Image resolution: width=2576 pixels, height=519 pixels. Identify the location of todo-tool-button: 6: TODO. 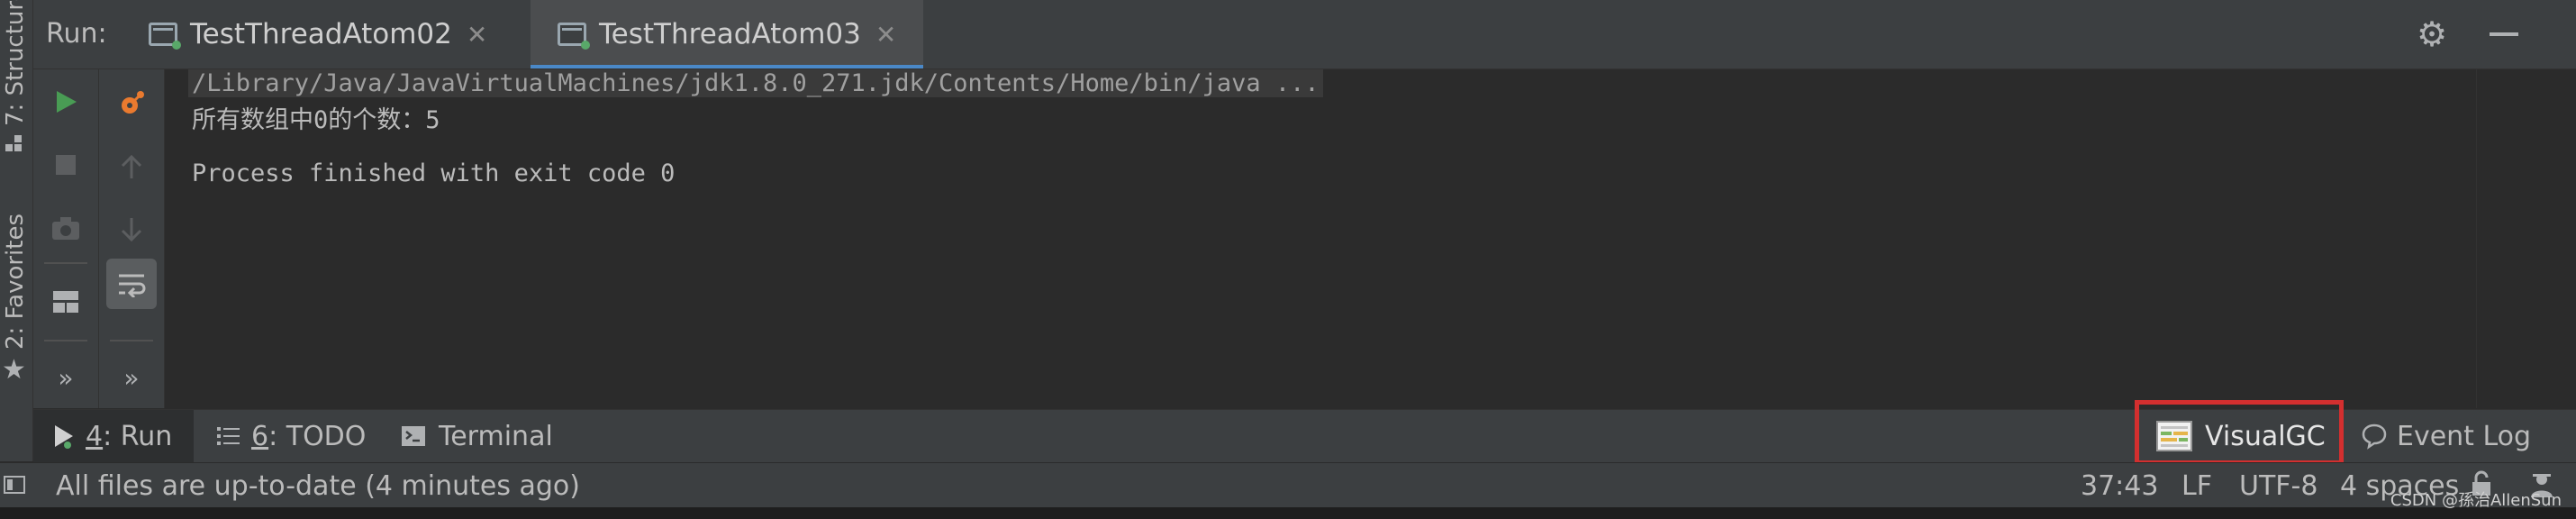
(292, 436).